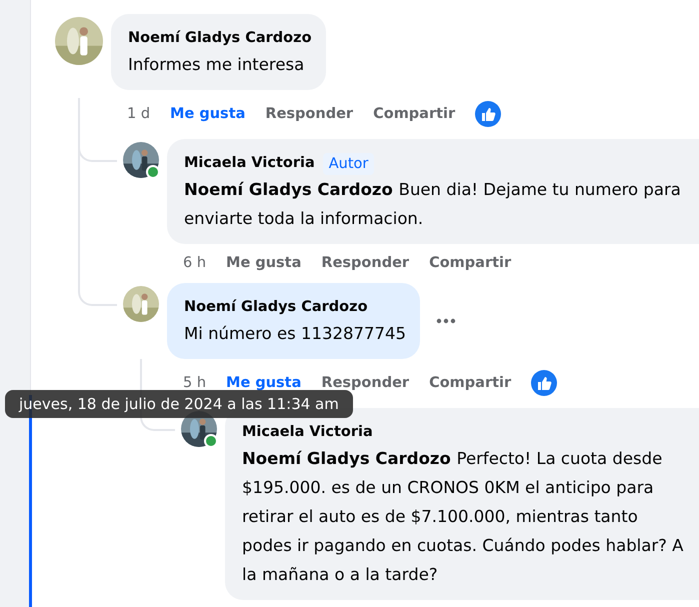 Image resolution: width=699 pixels, height=607 pixels. What do you see at coordinates (463, 517) in the screenshot?
I see `comment-text: Noemí Gladys Cardozo Perfecto! La cuota desde $195.000. es de un CRONOS 0KM el anticipo para retirar el auto es de $7.100.000, mientras tanto podes ir pagando en cuotas. Cuándo podes hablar? A la mañana o a la tarde?` at bounding box center [463, 517].